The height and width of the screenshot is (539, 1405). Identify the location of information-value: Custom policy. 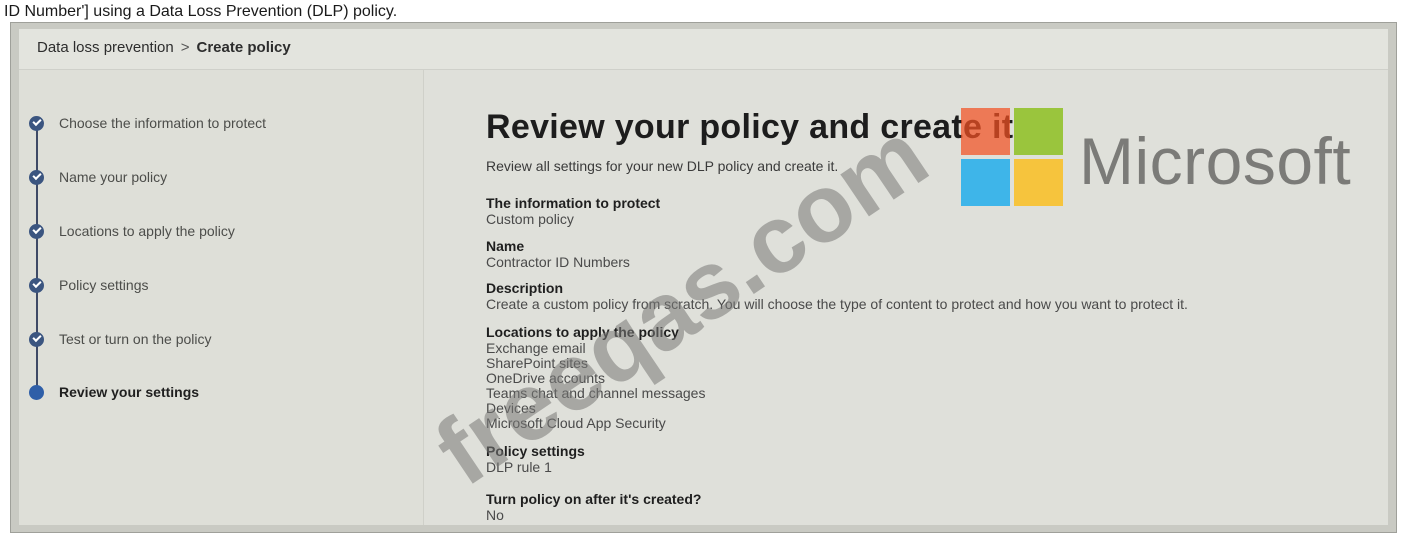
(530, 219).